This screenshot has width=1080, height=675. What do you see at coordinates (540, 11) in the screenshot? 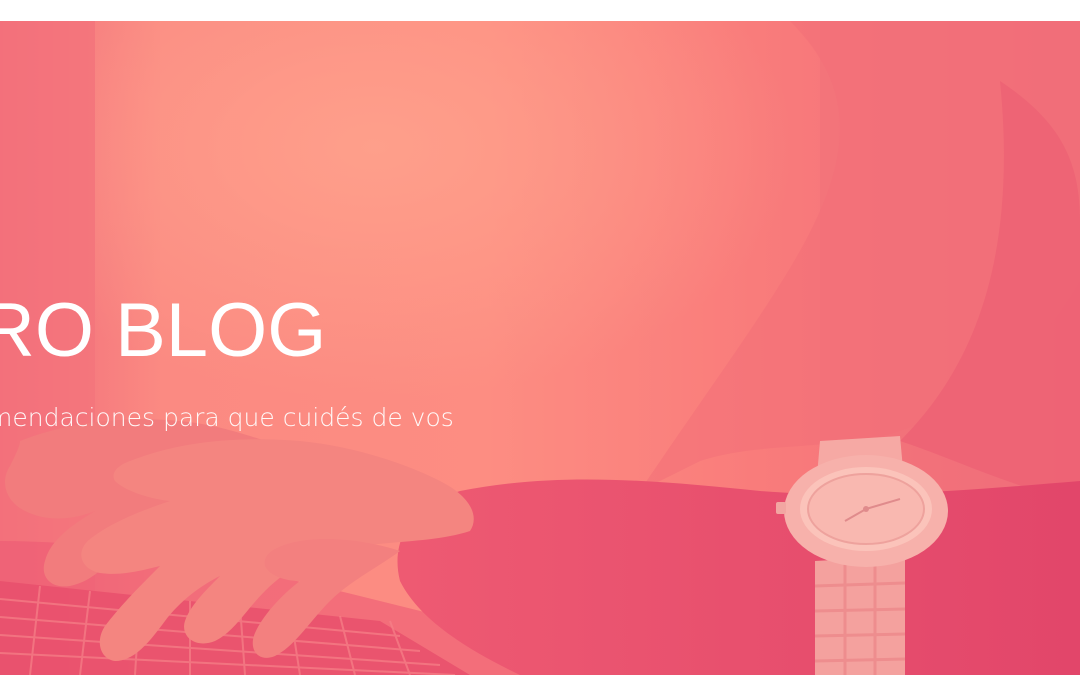
I see `top-bar` at bounding box center [540, 11].